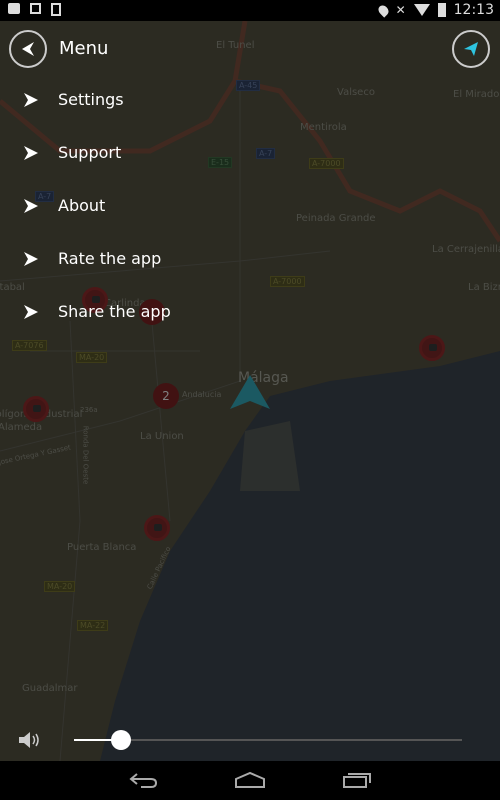 The image size is (500, 800). I want to click on back-button, so click(28, 49).